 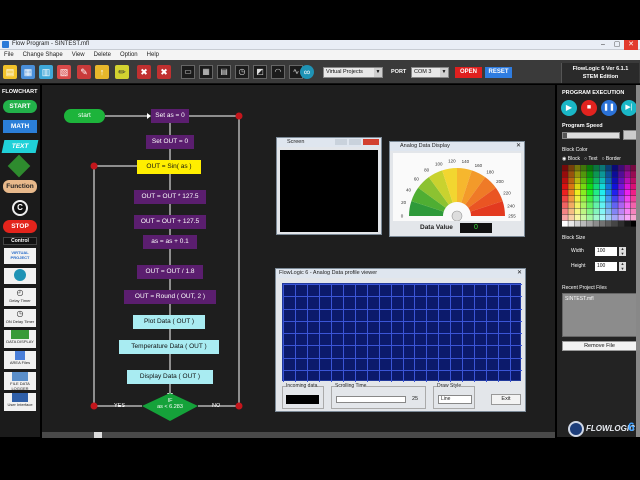 What do you see at coordinates (20, 276) in the screenshot?
I see `palette-arduino` at bounding box center [20, 276].